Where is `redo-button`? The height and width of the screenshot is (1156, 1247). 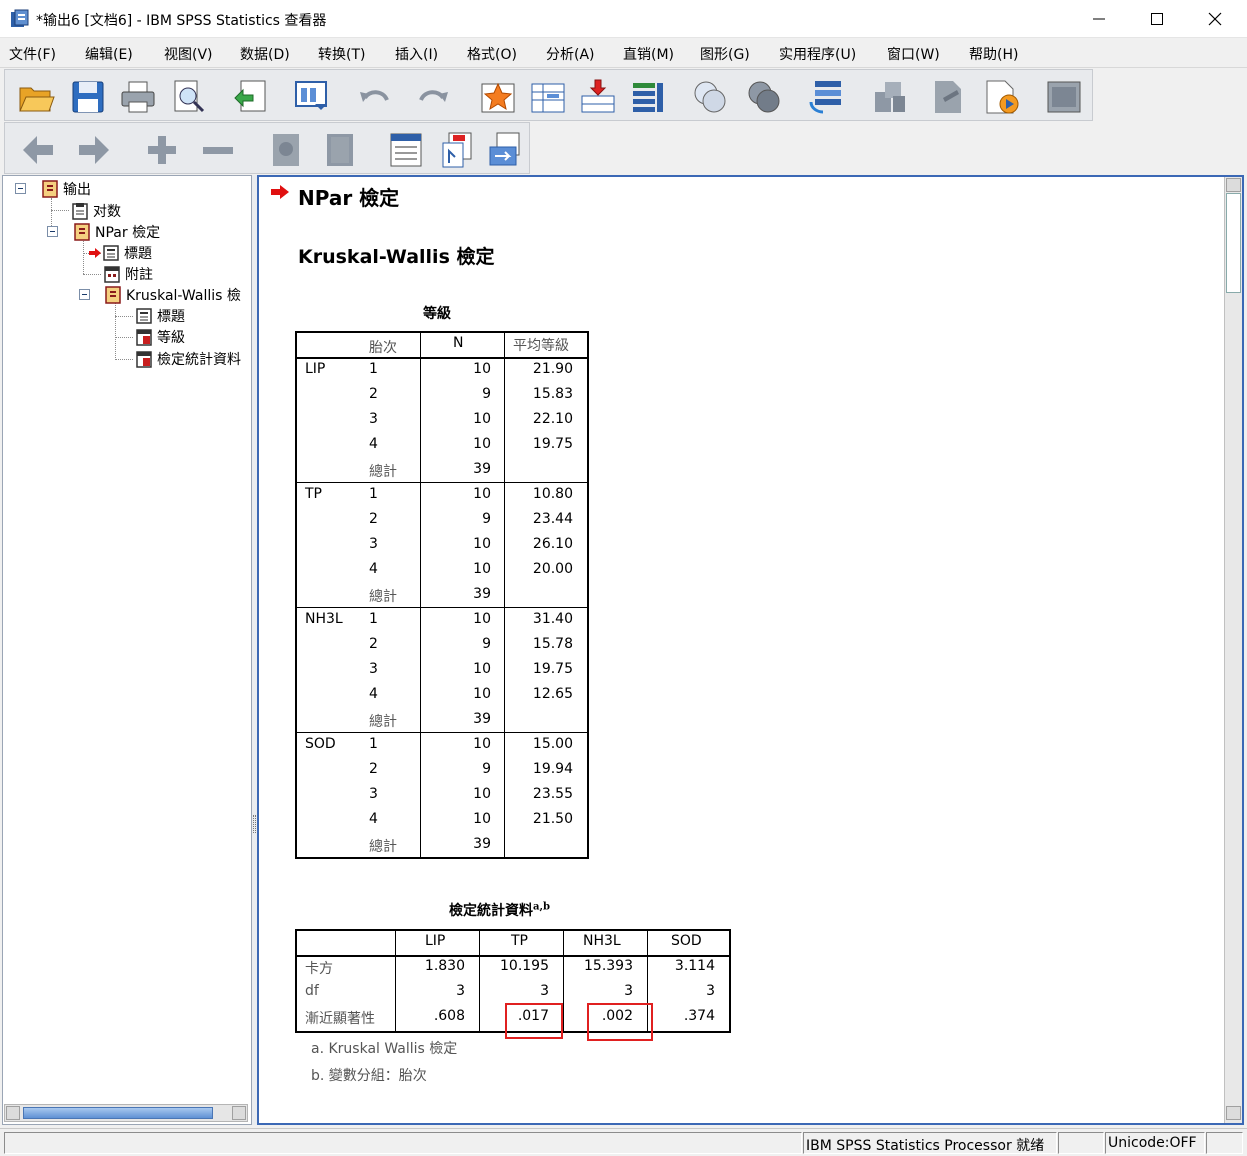
redo-button is located at coordinates (432, 97).